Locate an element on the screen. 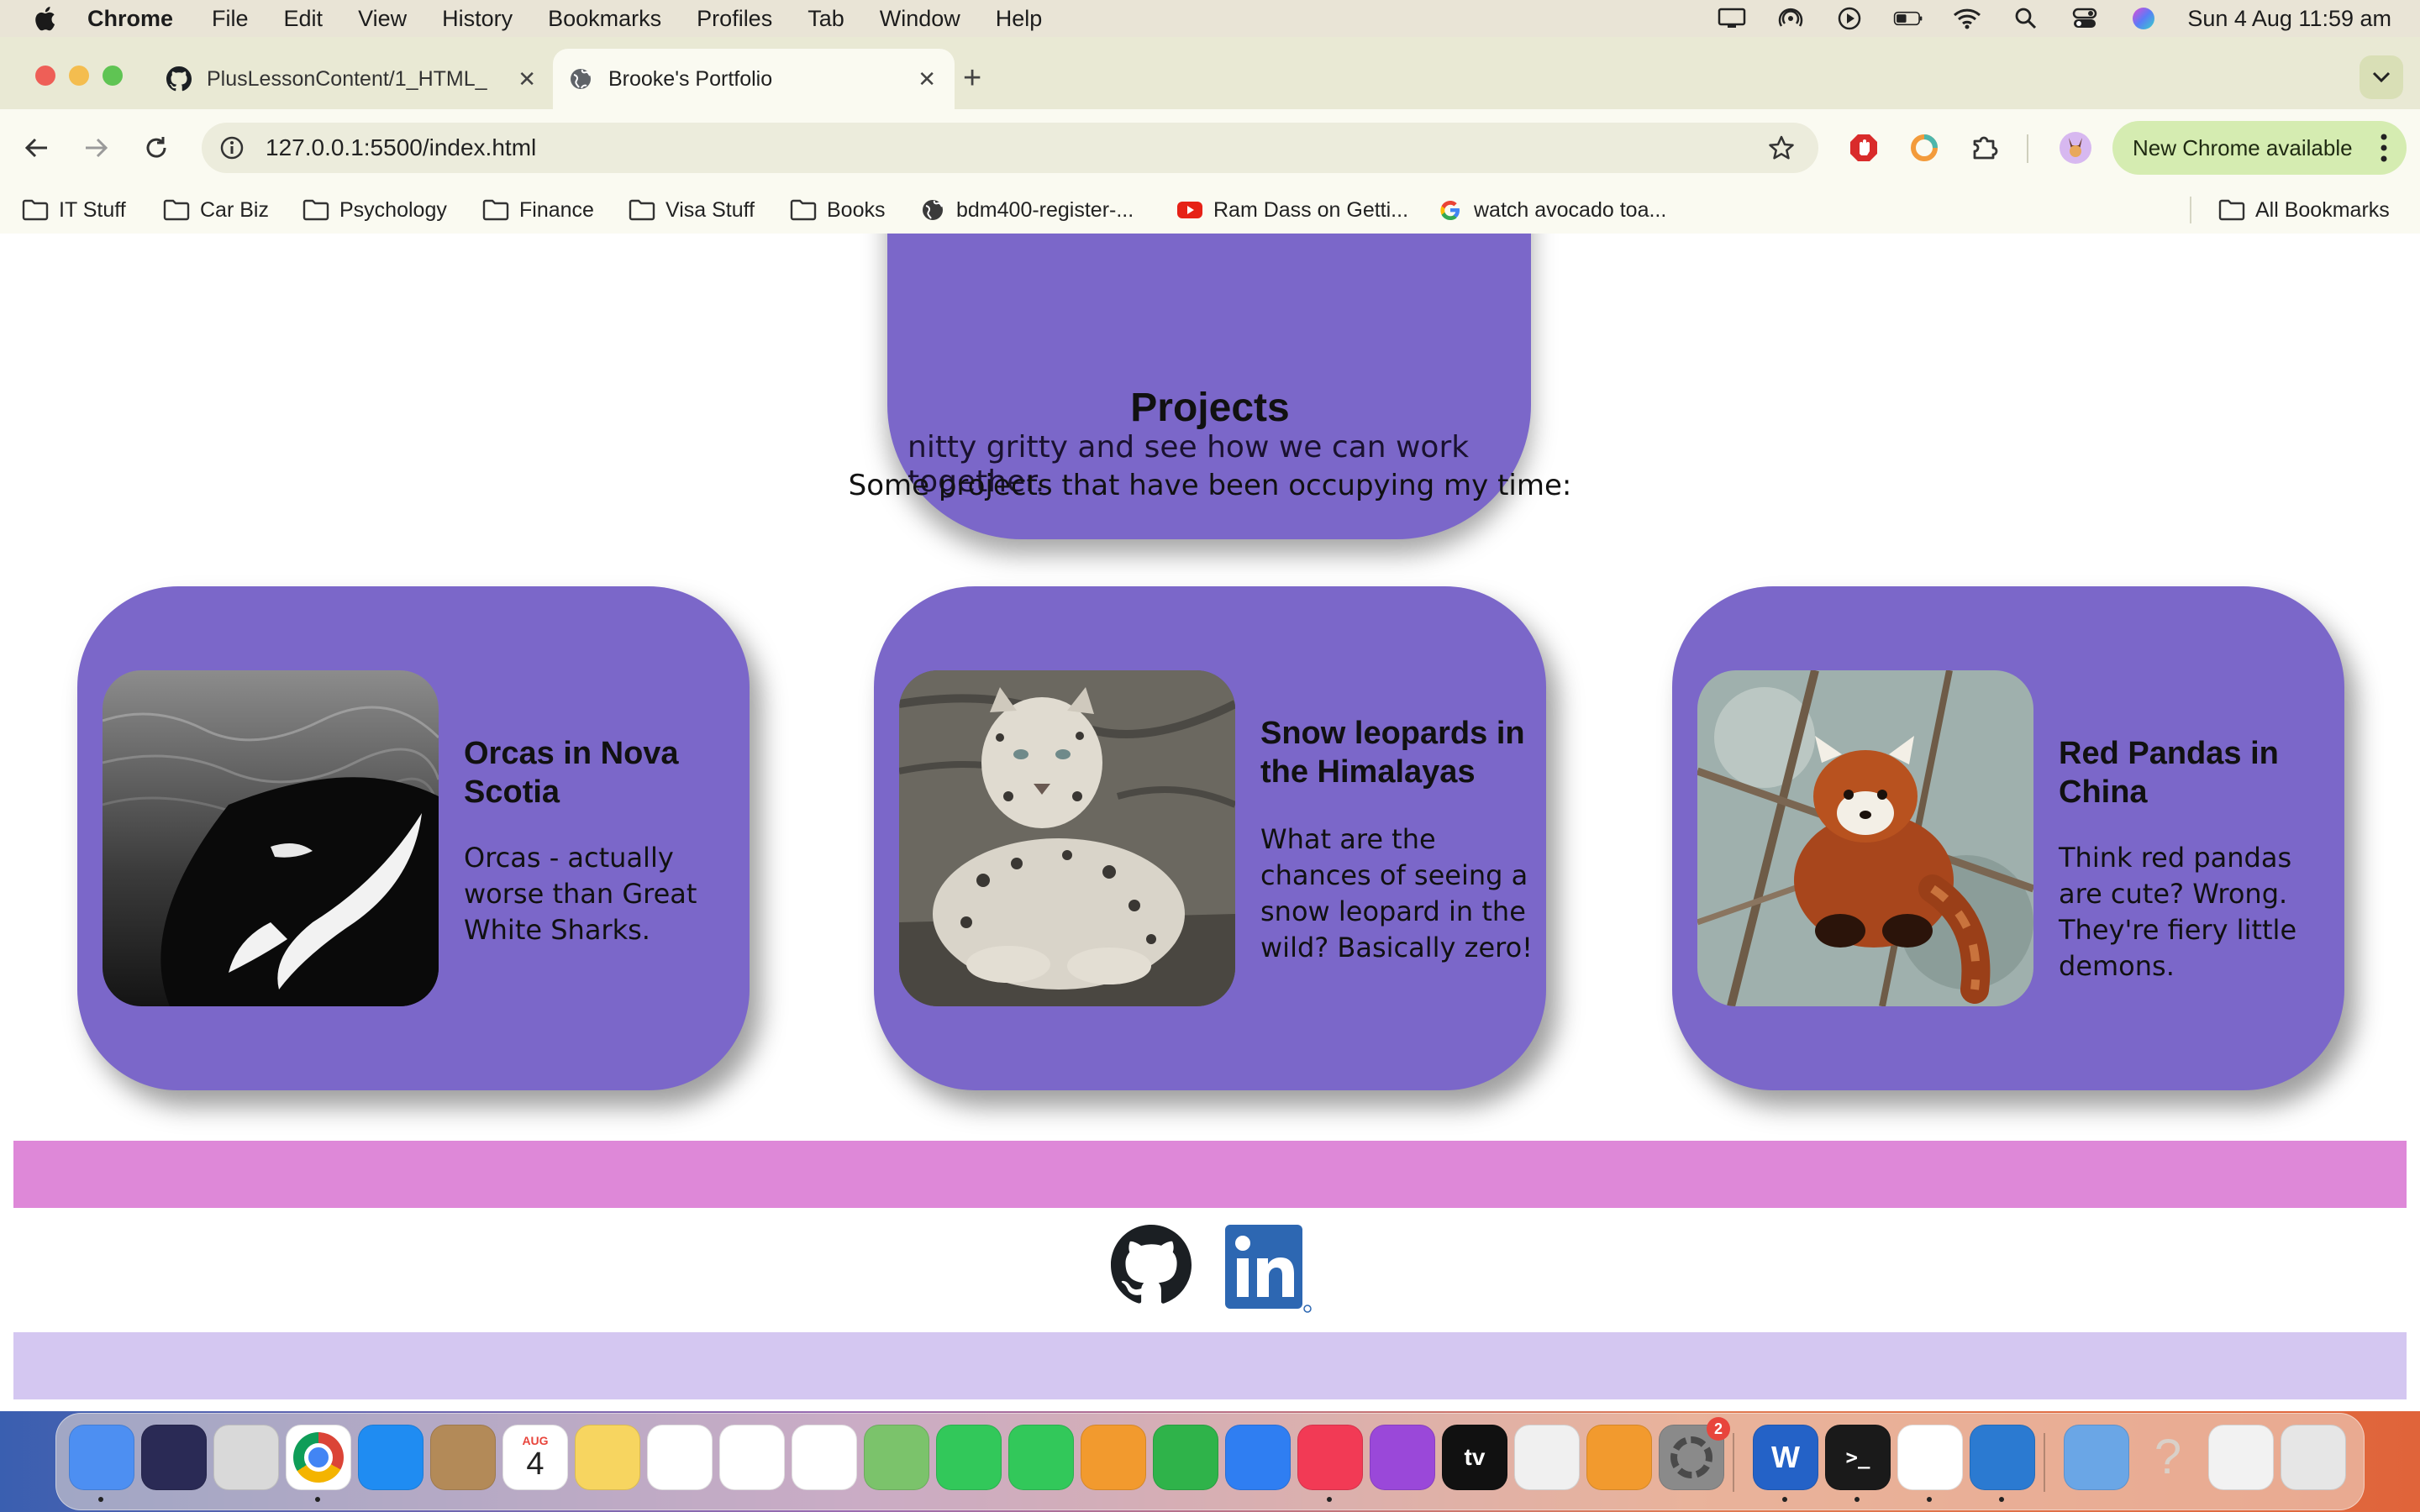 The width and height of the screenshot is (2420, 1512). site-info-icon is located at coordinates (232, 147).